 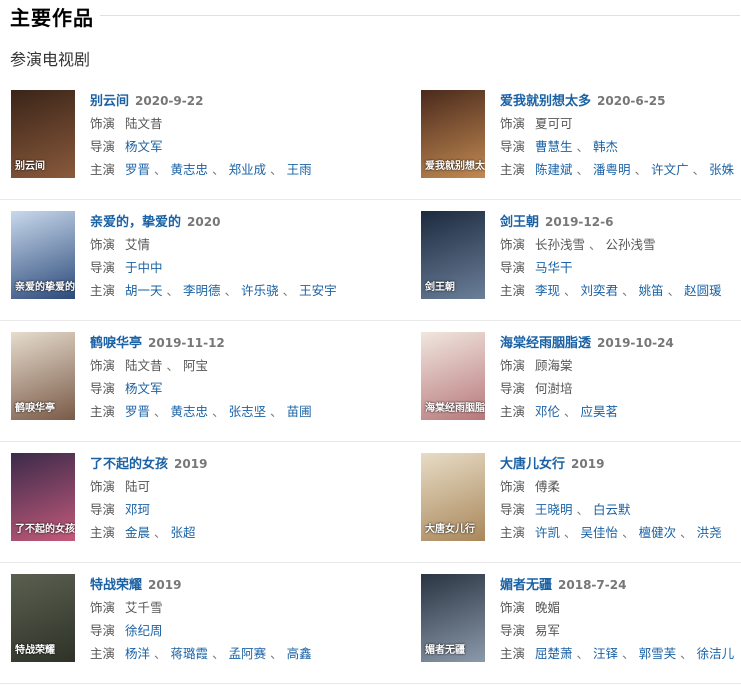 What do you see at coordinates (519, 222) in the screenshot?
I see `work-title-link: 剑王朝` at bounding box center [519, 222].